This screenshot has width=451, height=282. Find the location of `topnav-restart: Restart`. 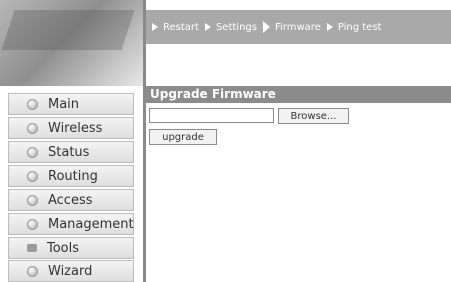

topnav-restart: Restart is located at coordinates (175, 27).